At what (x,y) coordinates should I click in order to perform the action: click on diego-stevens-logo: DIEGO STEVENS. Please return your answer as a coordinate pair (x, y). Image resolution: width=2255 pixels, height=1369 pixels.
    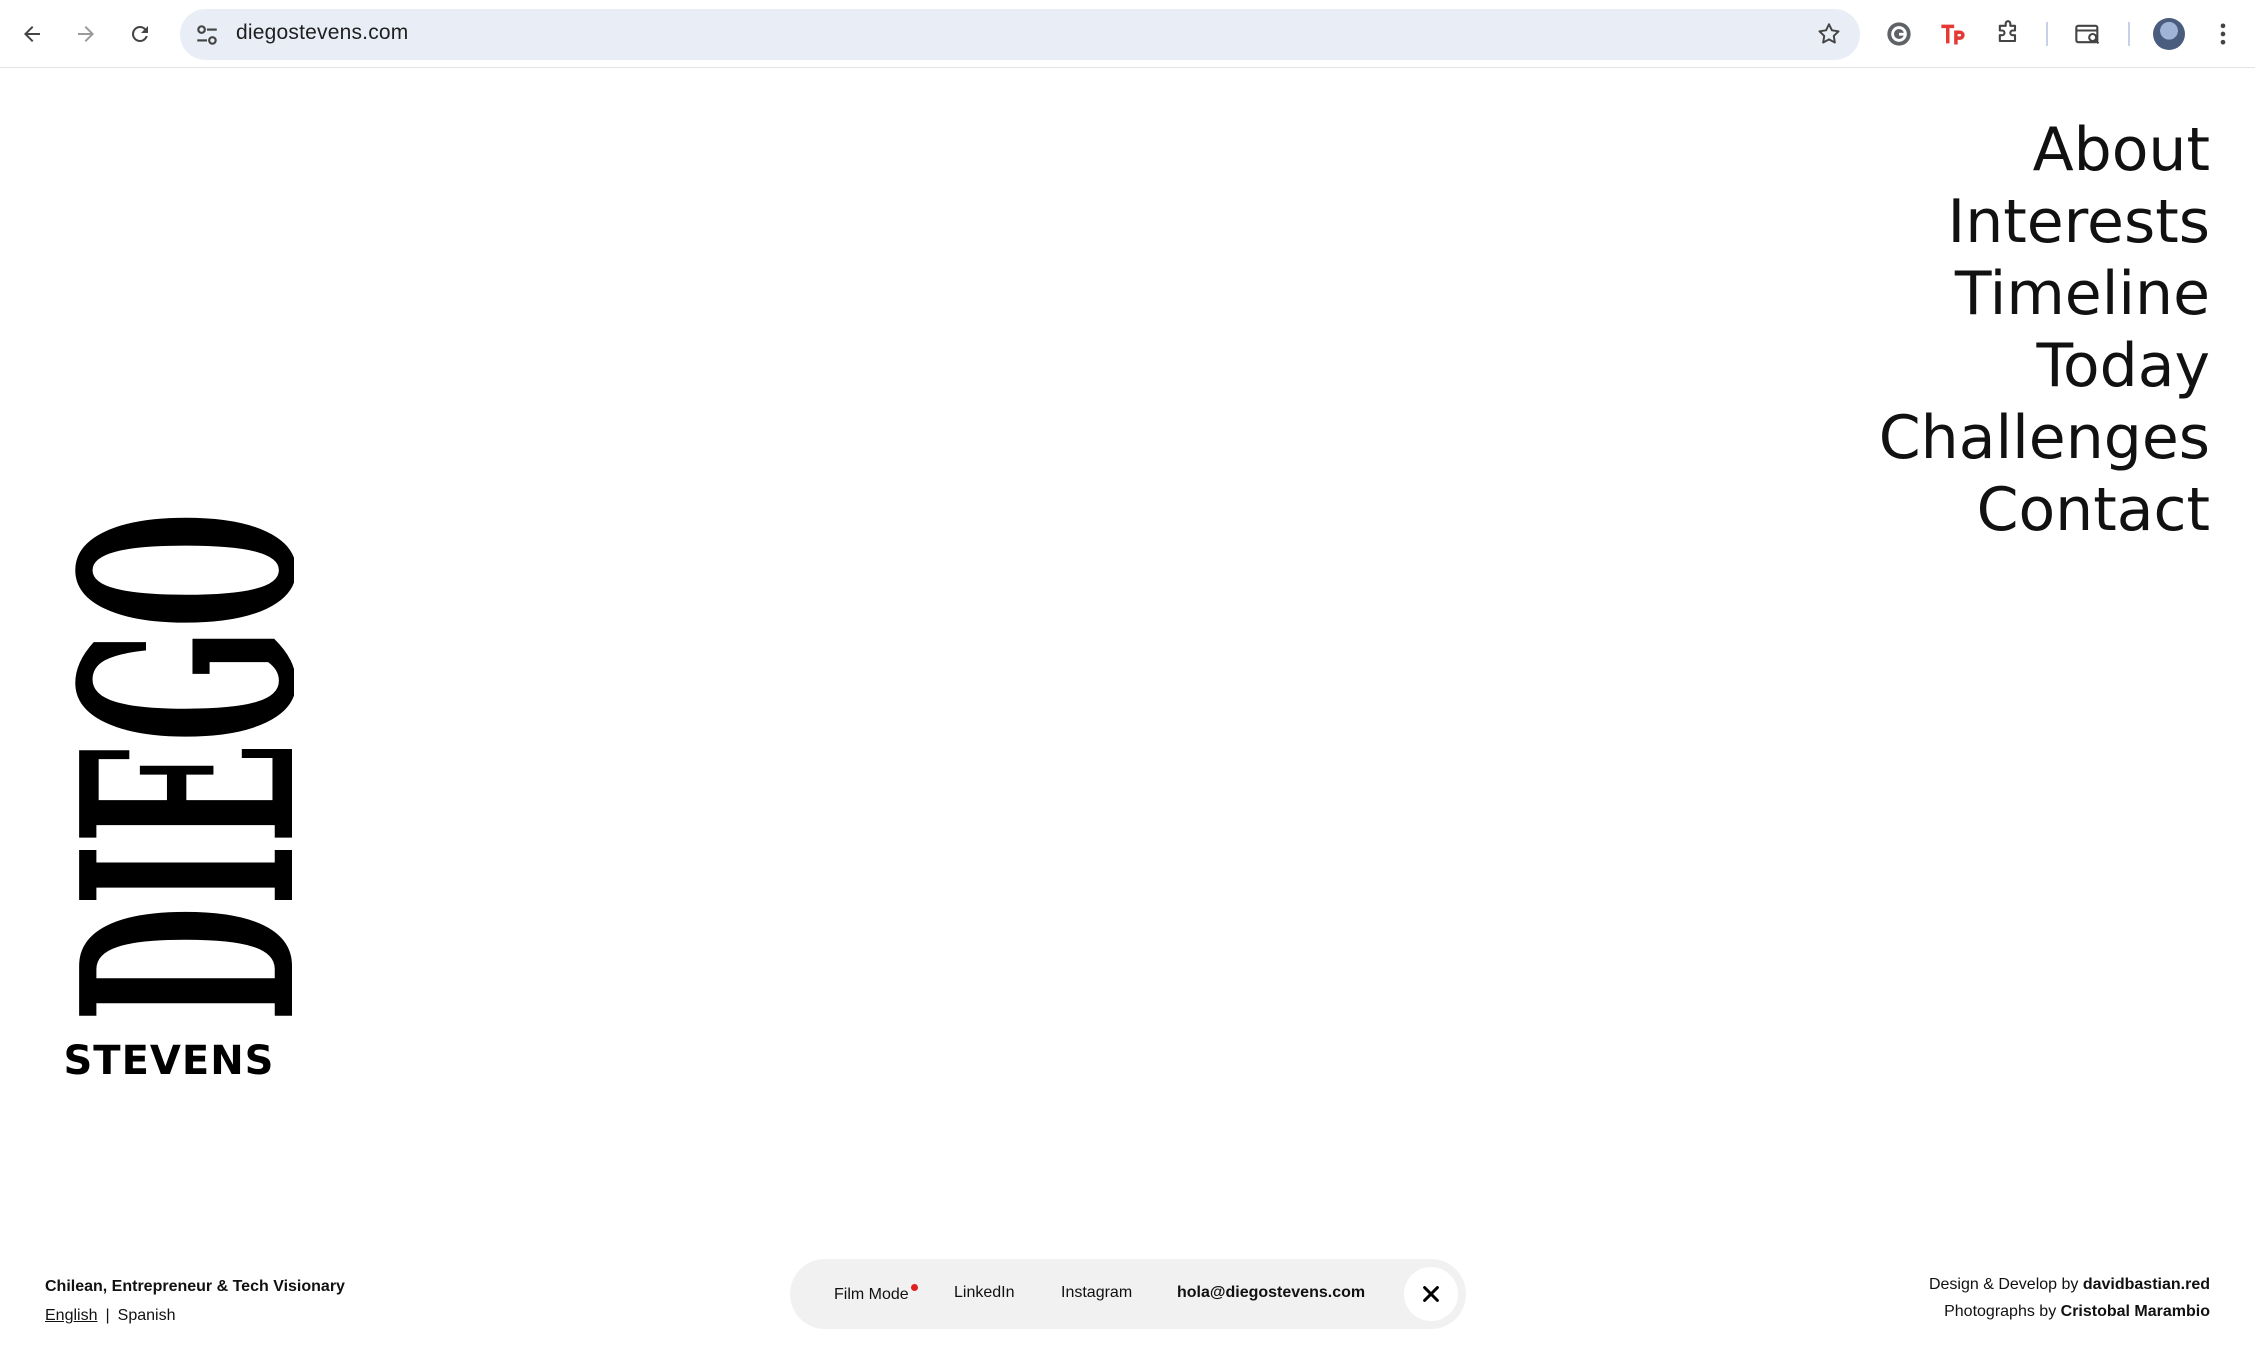
    Looking at the image, I should click on (169, 798).